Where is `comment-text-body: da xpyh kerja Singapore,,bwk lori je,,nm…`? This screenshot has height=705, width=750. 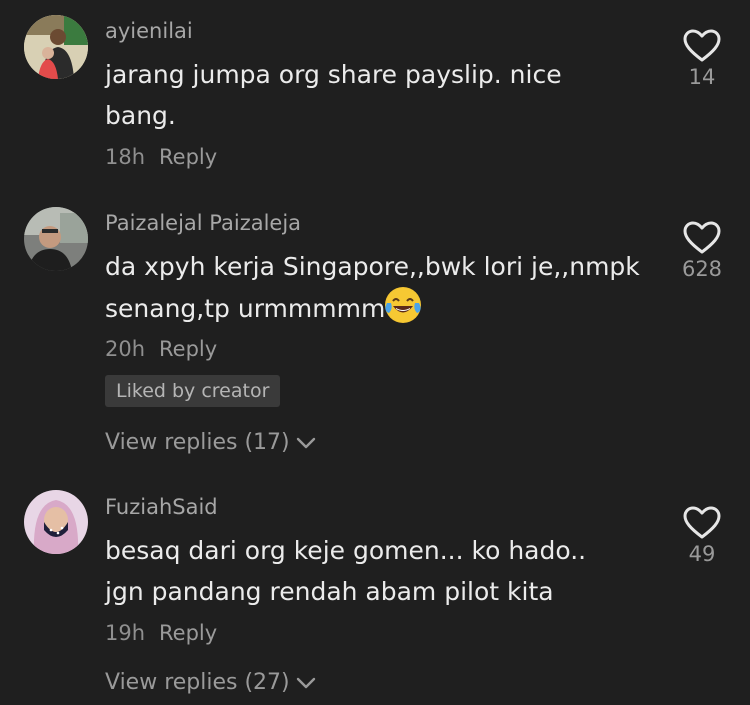
comment-text-body: da xpyh kerja Singapore,,bwk lori je,,nm… is located at coordinates (372, 287).